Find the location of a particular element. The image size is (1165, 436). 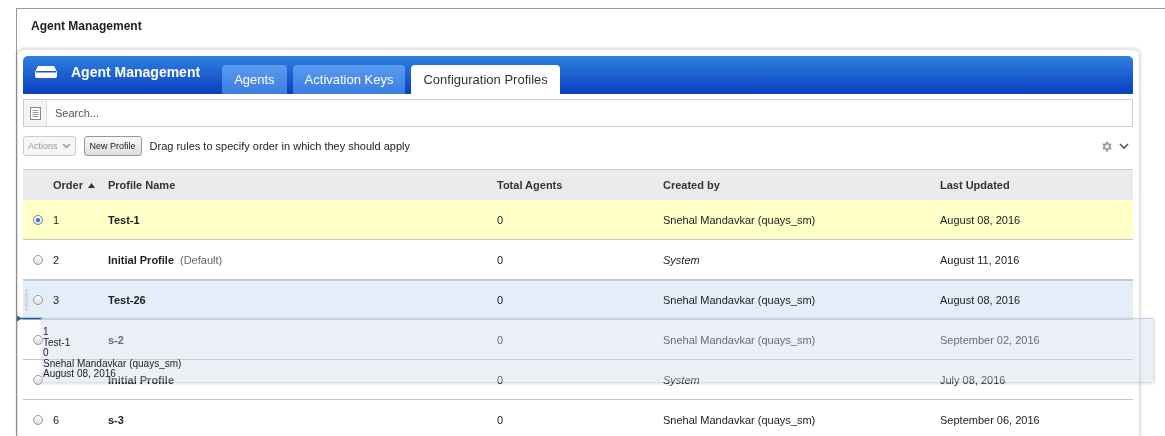

profile-name: Initial Profile is located at coordinates (141, 259).